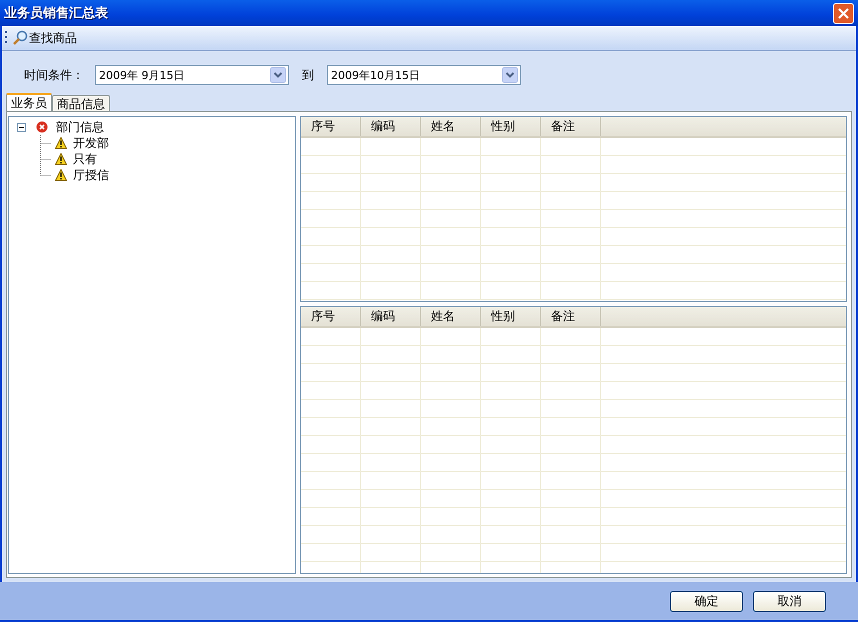 The width and height of the screenshot is (858, 622). What do you see at coordinates (44, 38) in the screenshot?
I see `find-button: 查找商品` at bounding box center [44, 38].